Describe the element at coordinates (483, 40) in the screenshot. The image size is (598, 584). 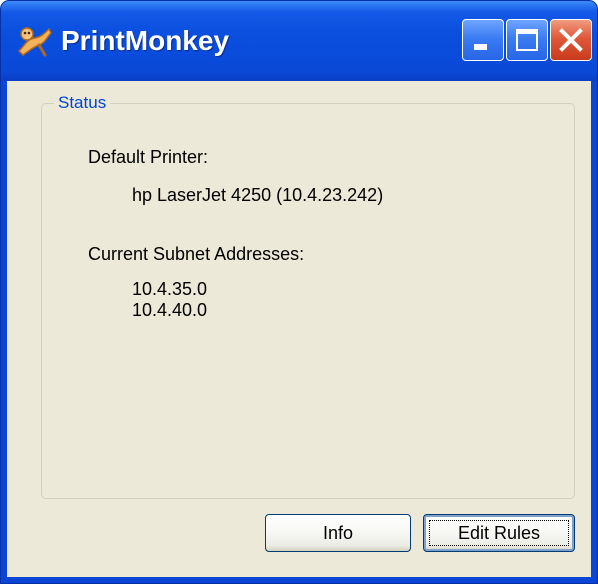
I see `minimize-button` at that location.